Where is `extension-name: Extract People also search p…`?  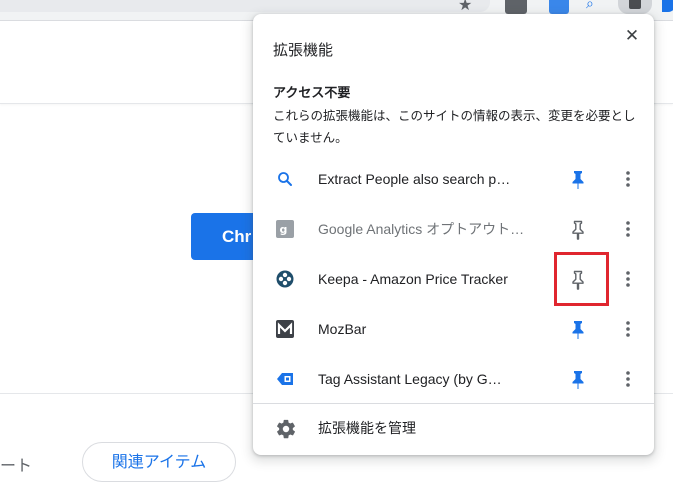 extension-name: Extract People also search p… is located at coordinates (414, 179).